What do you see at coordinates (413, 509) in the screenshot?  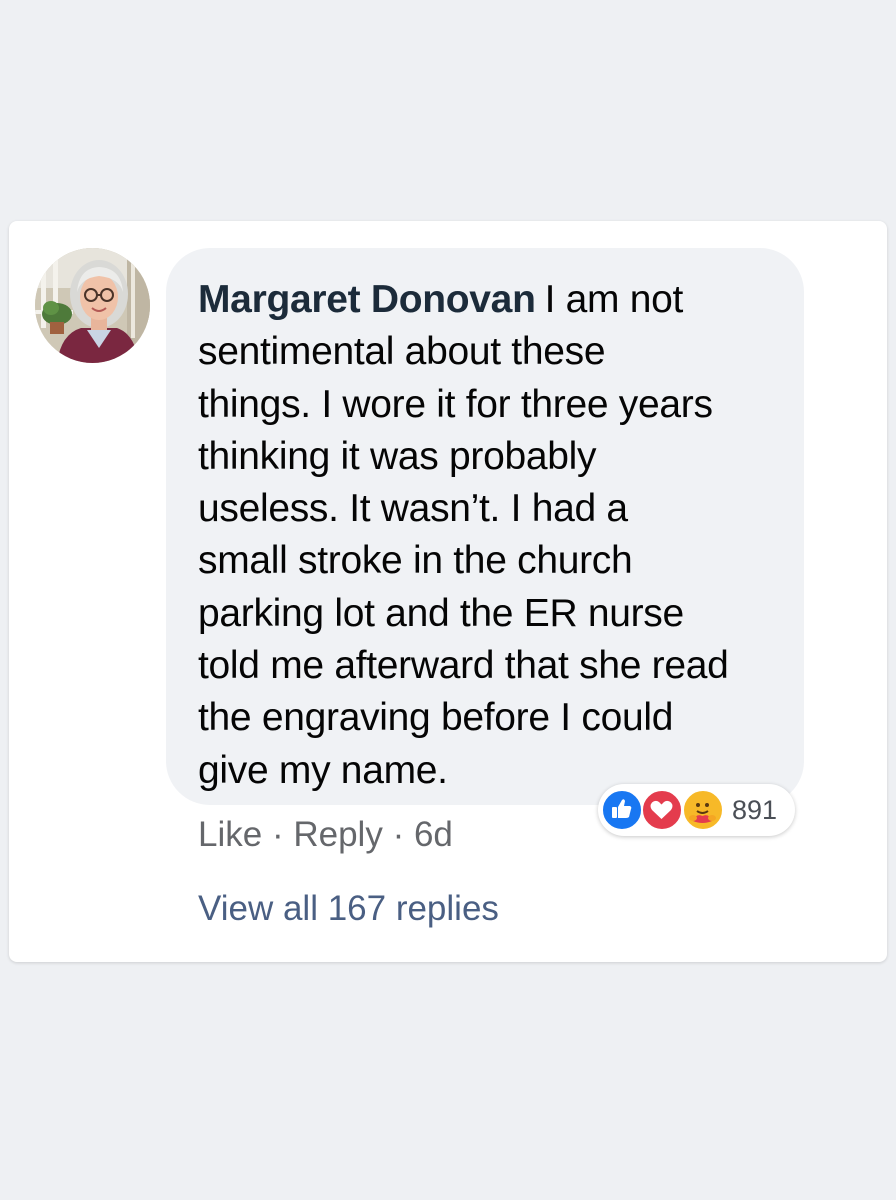 I see `comment-line: useless. It wasn’t. I had a` at bounding box center [413, 509].